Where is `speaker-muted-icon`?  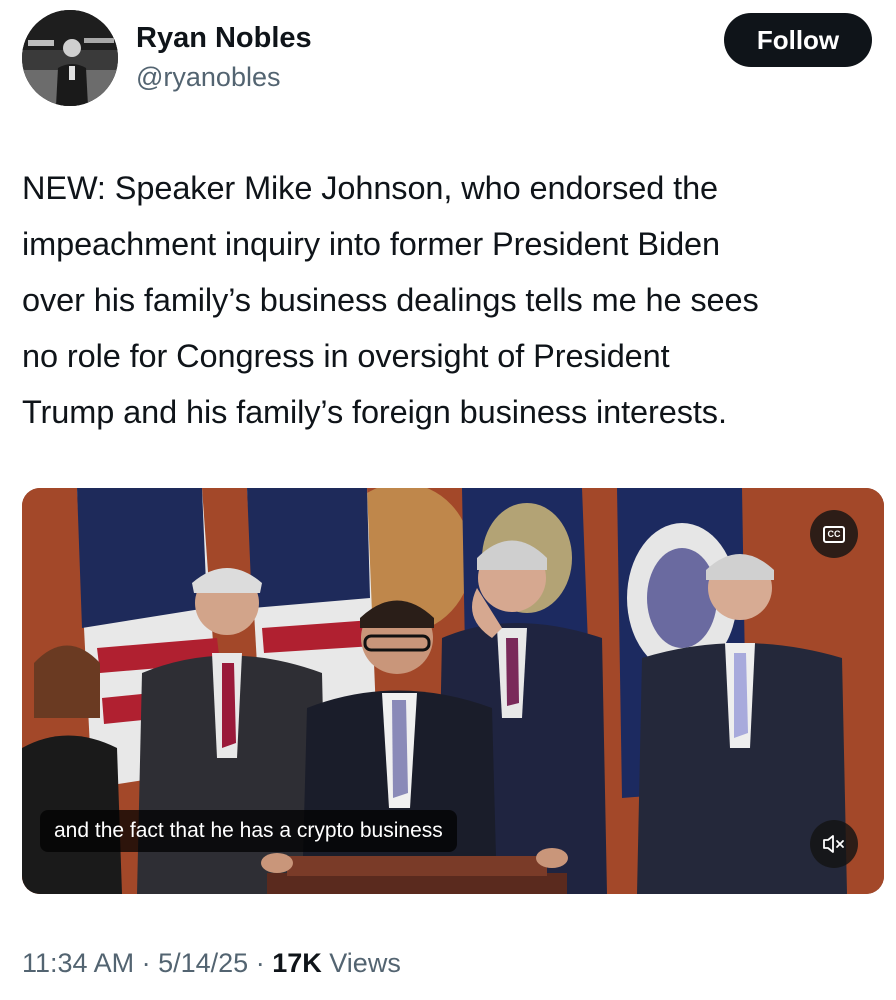
speaker-muted-icon is located at coordinates (833, 844).